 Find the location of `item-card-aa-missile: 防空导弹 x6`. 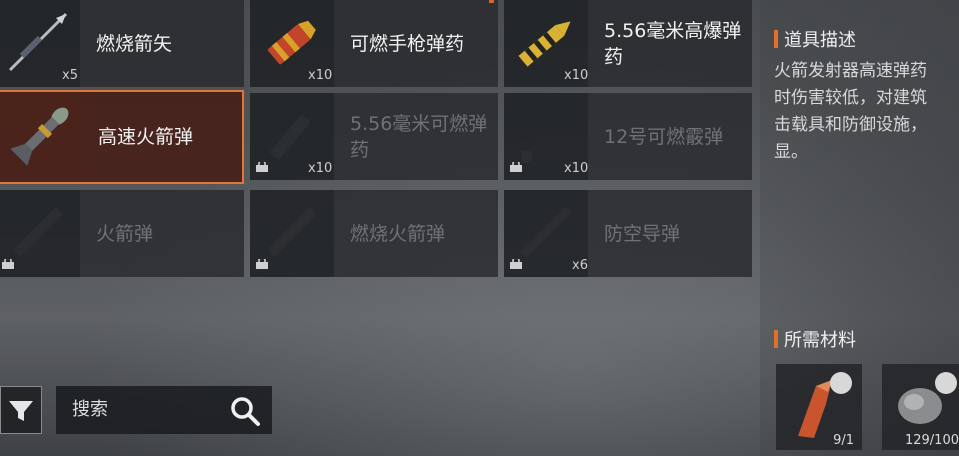

item-card-aa-missile: 防空导弹 x6 is located at coordinates (628, 233).